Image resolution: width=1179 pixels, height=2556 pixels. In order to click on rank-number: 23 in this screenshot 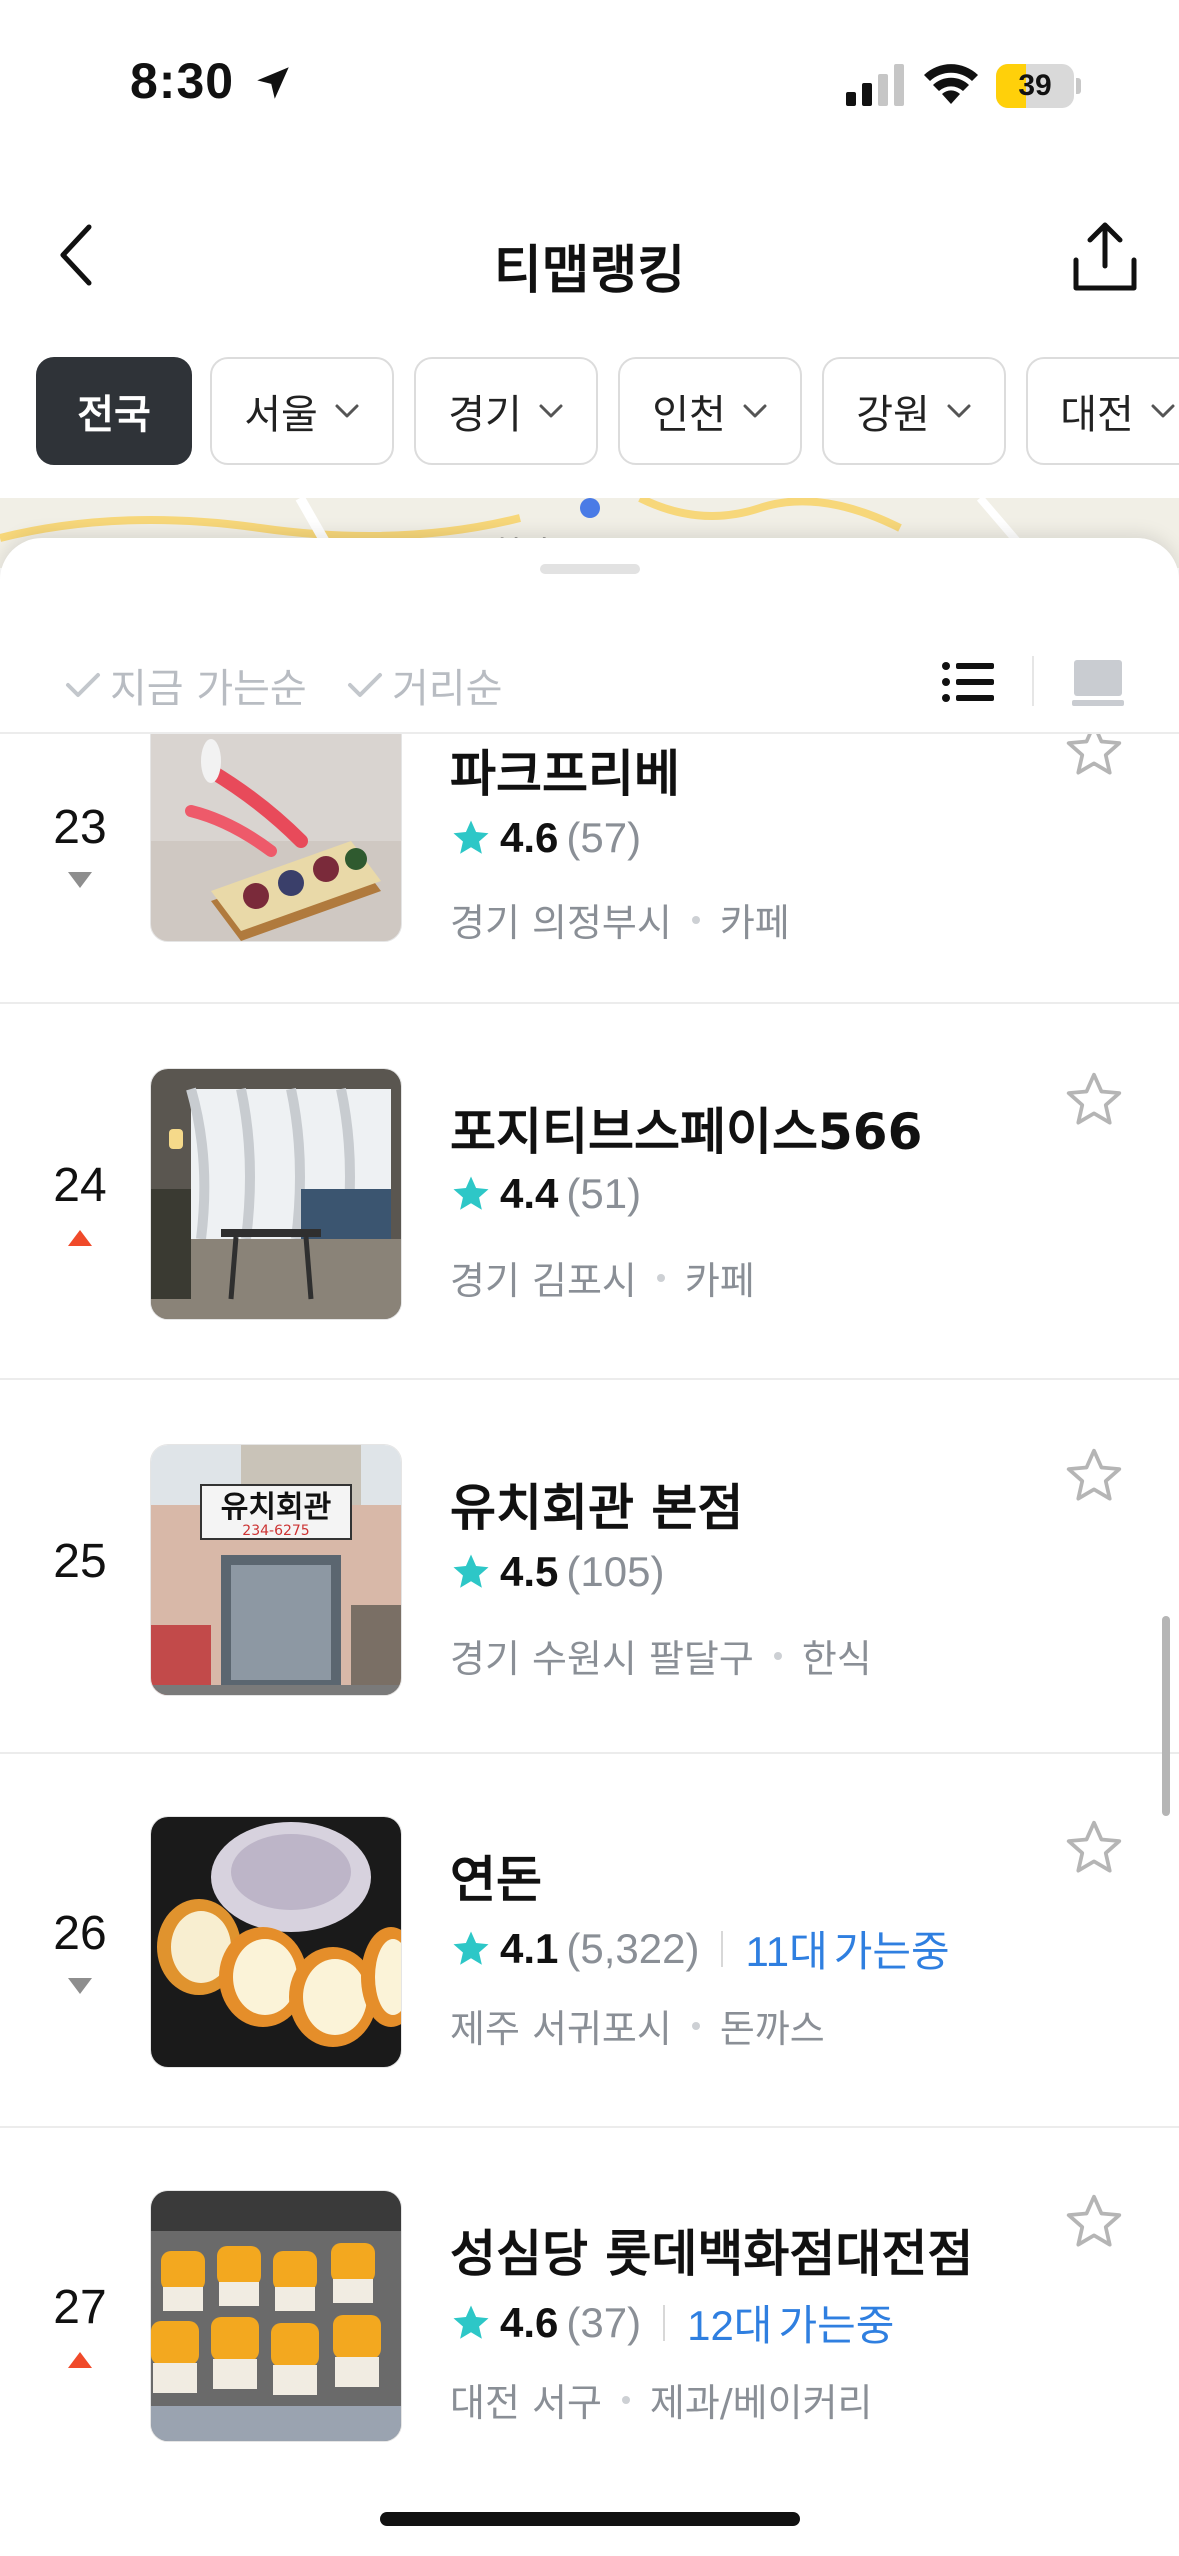, I will do `click(80, 827)`.